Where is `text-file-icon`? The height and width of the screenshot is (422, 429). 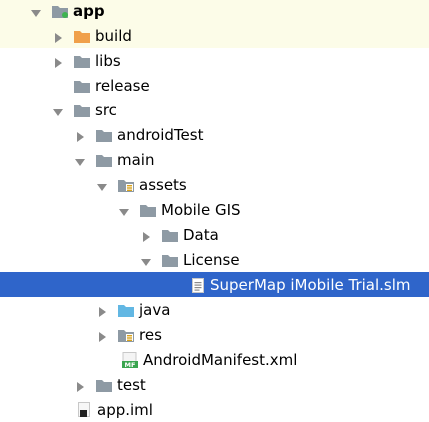 text-file-icon is located at coordinates (198, 285).